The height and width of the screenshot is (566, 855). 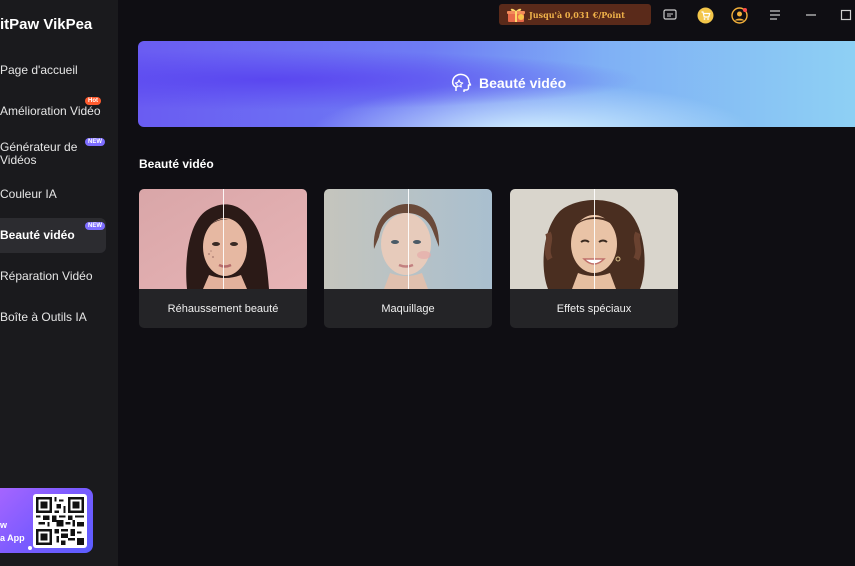 I want to click on hero-banner: Beauté vidéo, so click(x=496, y=84).